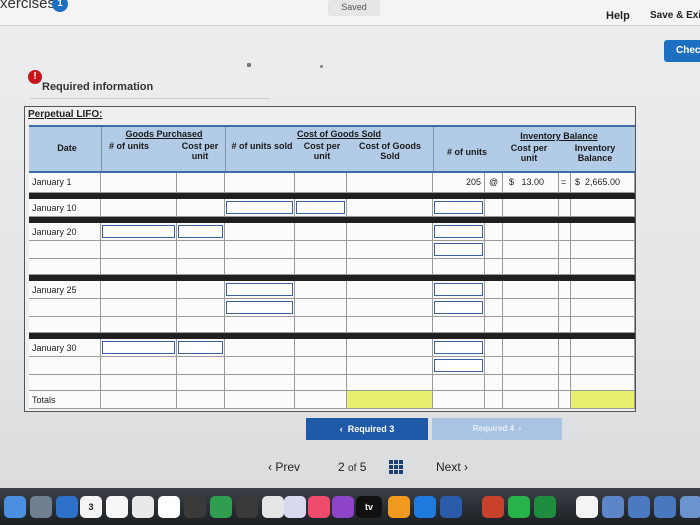 Image resolution: width=700 pixels, height=525 pixels. I want to click on required-information-panel: Required information, so click(150, 87).